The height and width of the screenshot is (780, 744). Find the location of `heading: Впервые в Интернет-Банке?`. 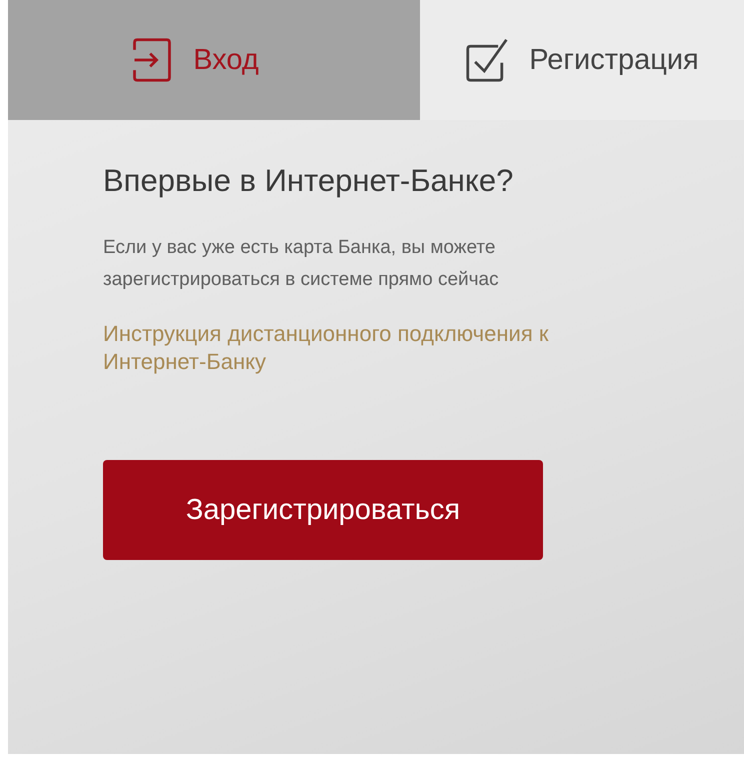

heading: Впервые в Интернет-Банке? is located at coordinates (308, 181).